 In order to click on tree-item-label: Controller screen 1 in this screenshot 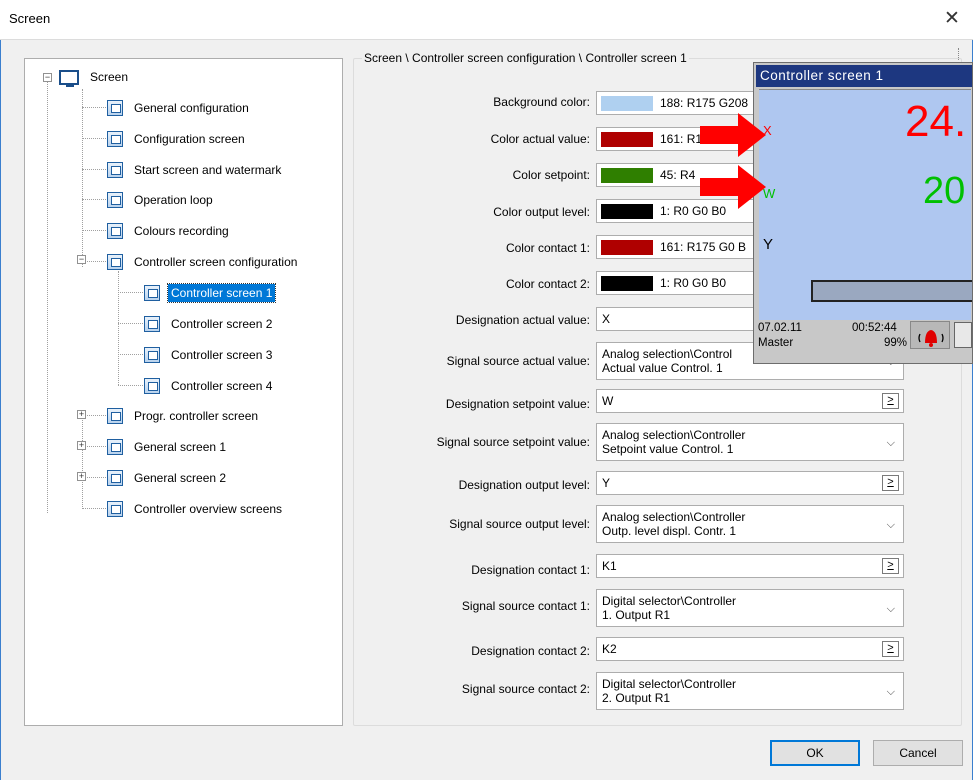, I will do `click(221, 293)`.